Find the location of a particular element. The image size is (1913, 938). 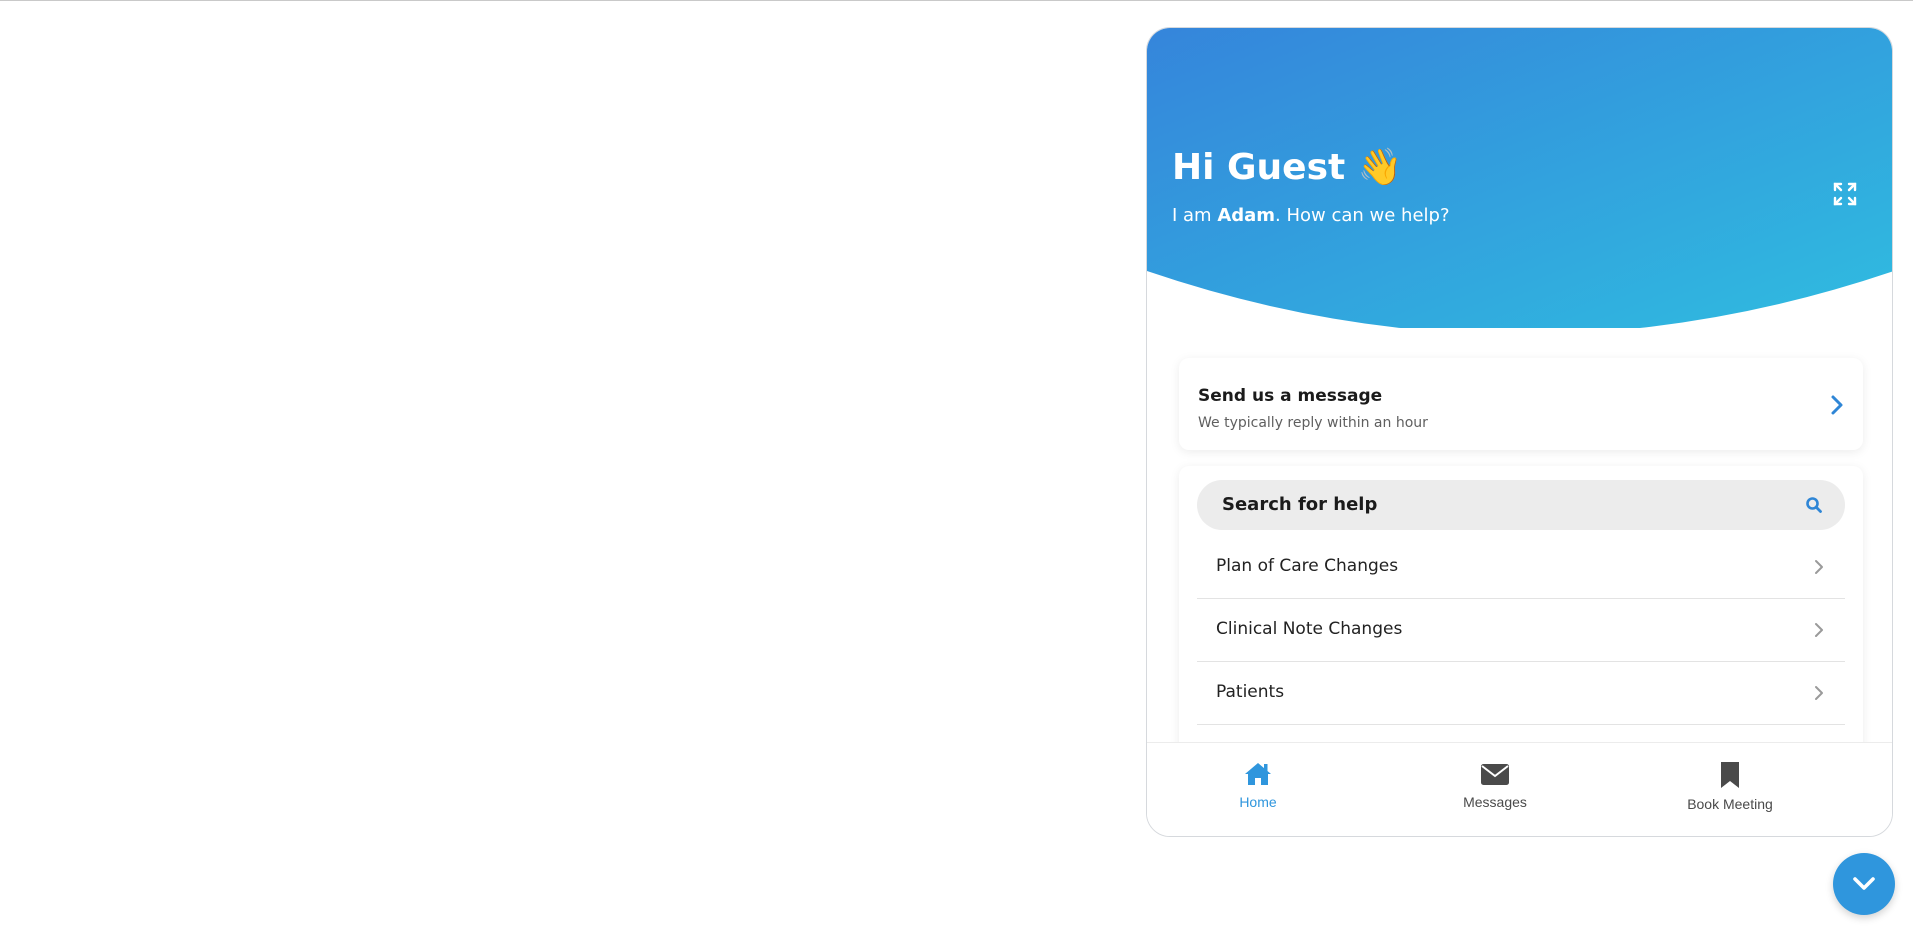

bookmark-icon is located at coordinates (1730, 775).